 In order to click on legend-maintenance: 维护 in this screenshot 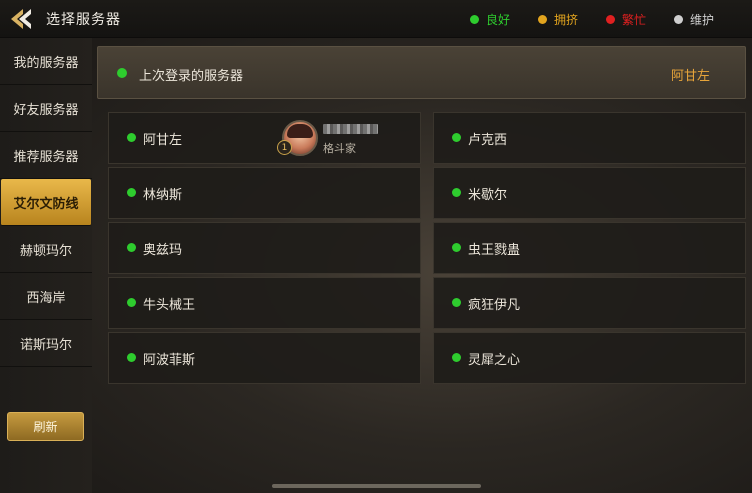, I will do `click(693, 19)`.